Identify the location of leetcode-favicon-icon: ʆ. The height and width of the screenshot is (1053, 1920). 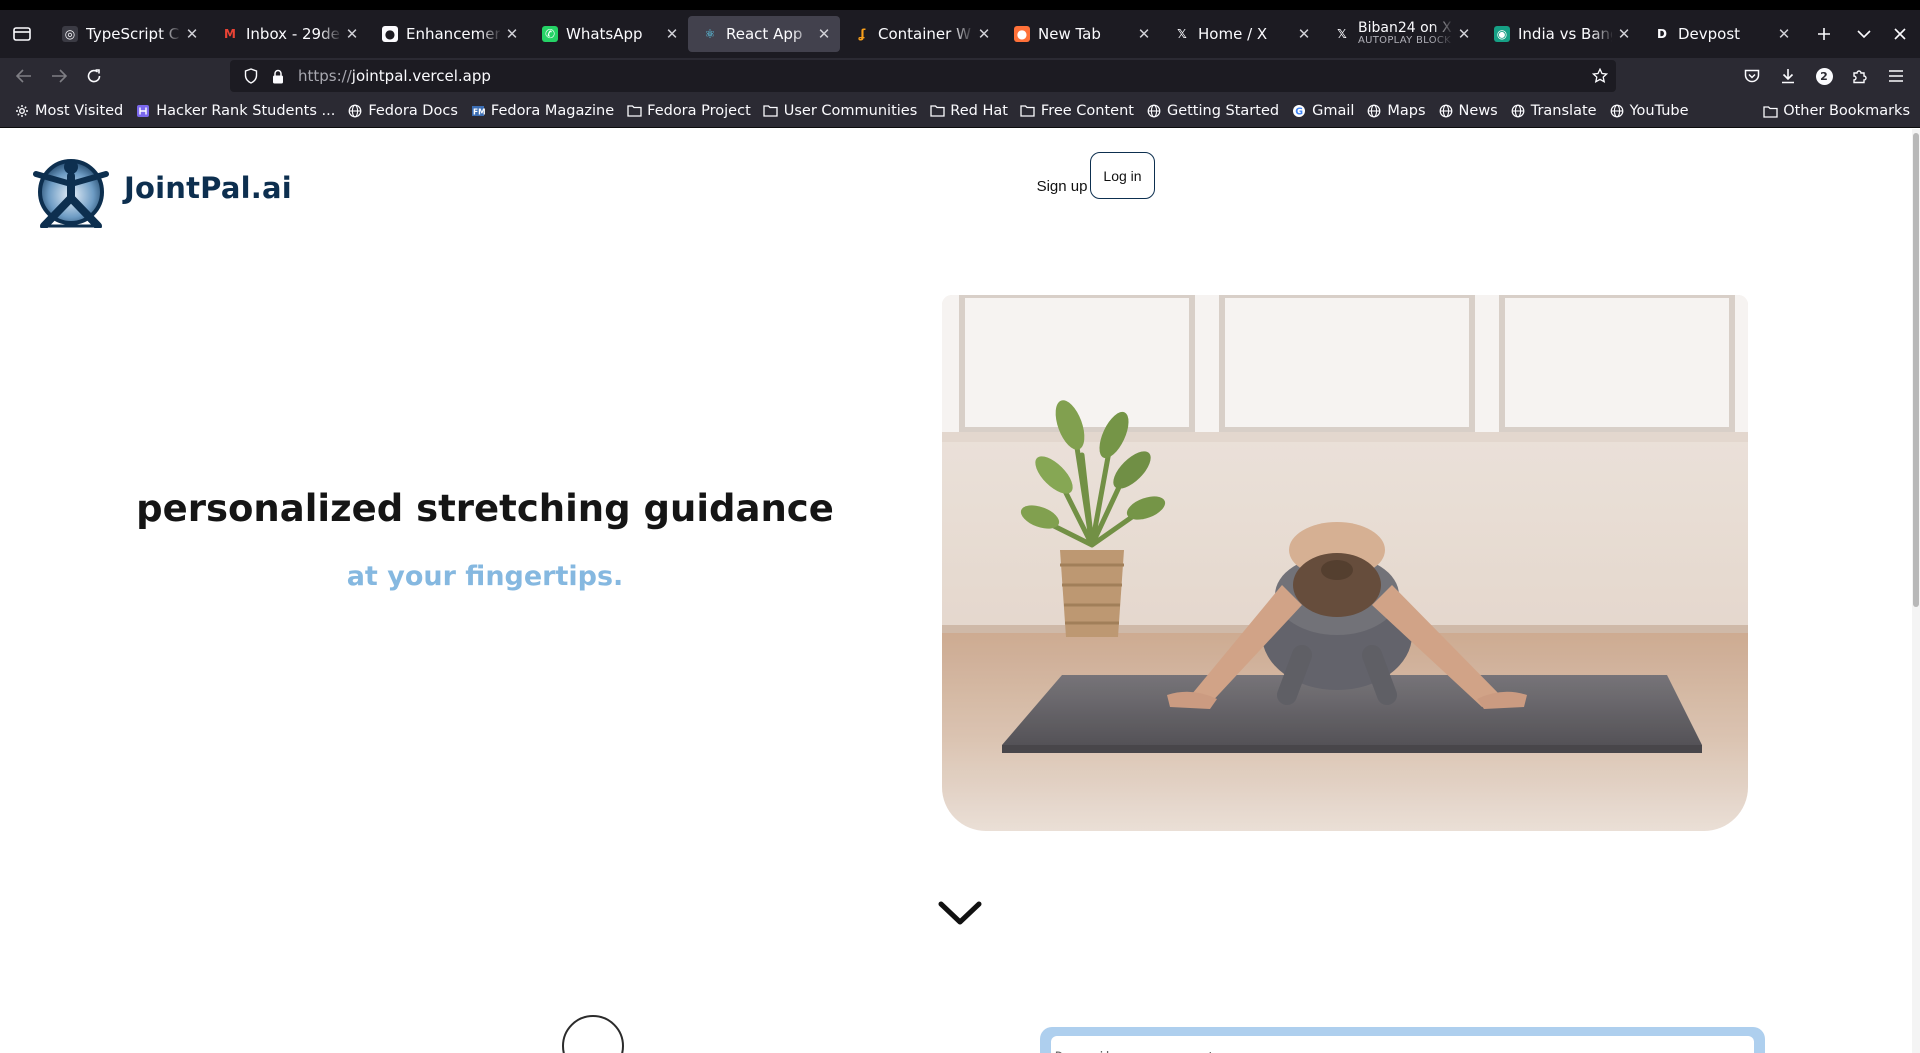
(862, 34).